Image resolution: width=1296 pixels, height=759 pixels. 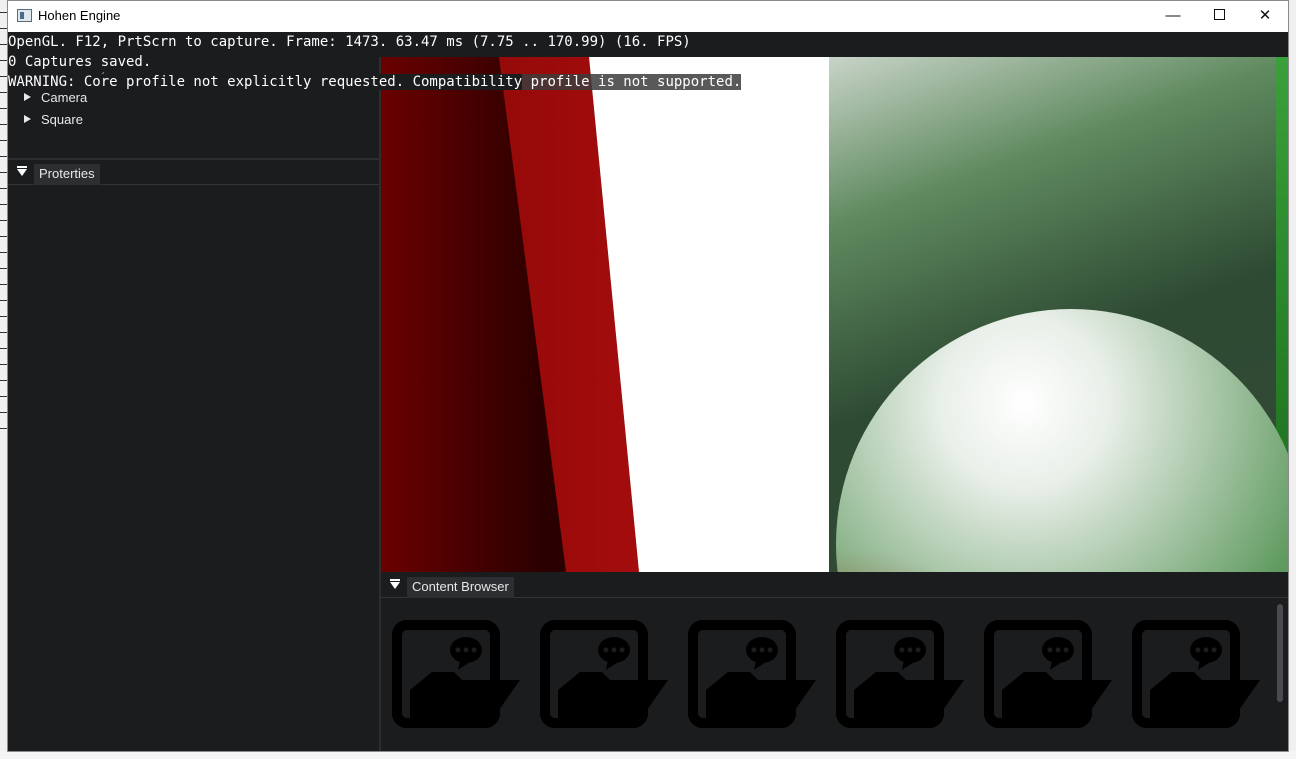 What do you see at coordinates (460, 587) in the screenshot?
I see `tab-content-browser: Content Browser` at bounding box center [460, 587].